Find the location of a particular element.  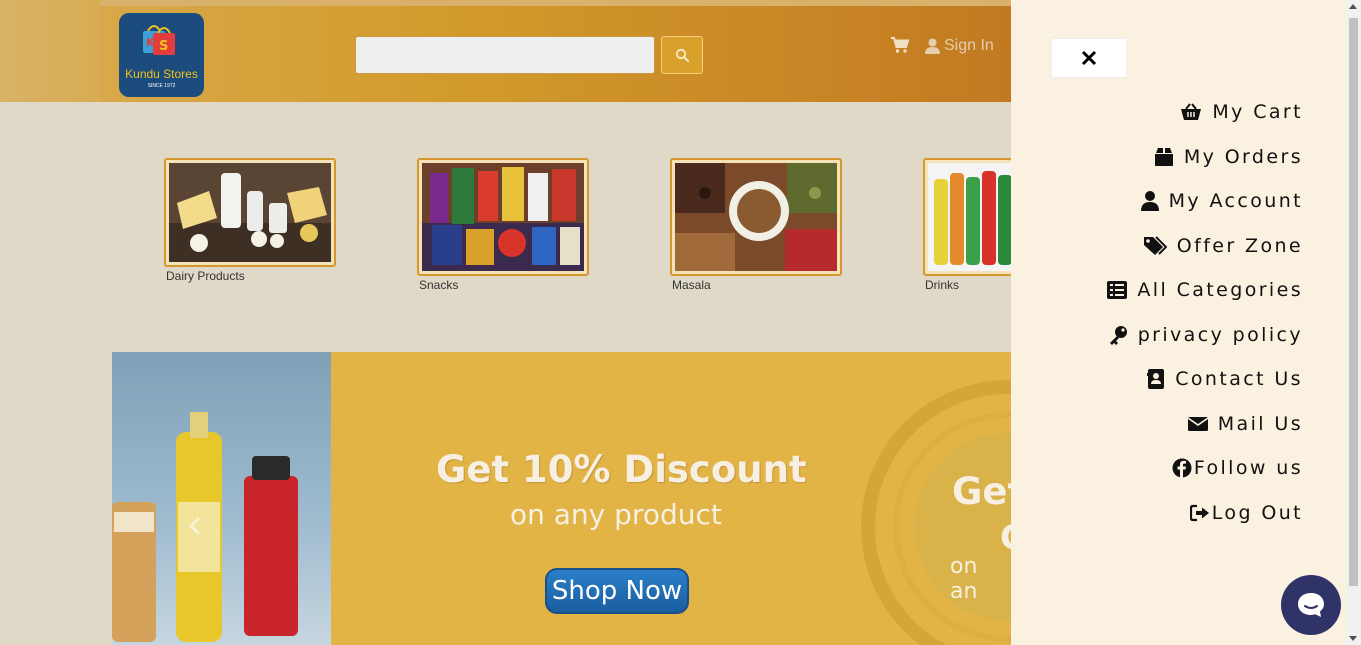

chat-widget-button is located at coordinates (1311, 605).